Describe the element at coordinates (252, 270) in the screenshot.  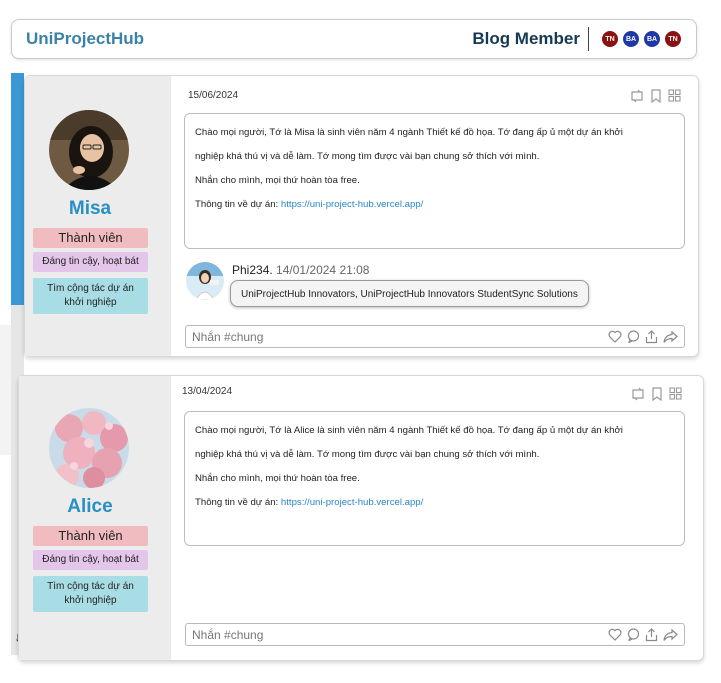
I see `comment-username: Phi234.` at that location.